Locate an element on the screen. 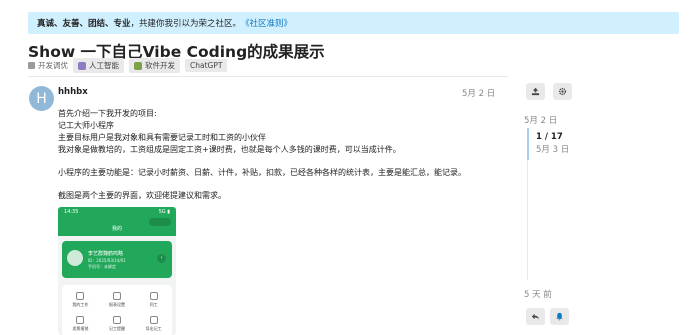  app-menu-grid: 我的工作 报表设置 同工 发票报销 记工提醒 导出记工 is located at coordinates (117, 310).